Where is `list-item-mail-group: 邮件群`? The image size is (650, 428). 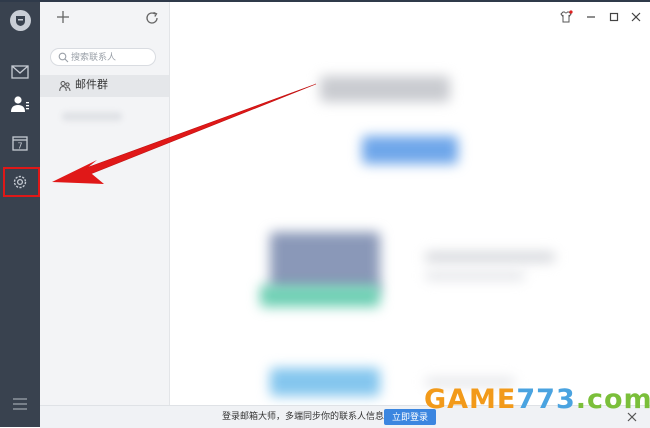
list-item-mail-group: 邮件群 is located at coordinates (104, 86).